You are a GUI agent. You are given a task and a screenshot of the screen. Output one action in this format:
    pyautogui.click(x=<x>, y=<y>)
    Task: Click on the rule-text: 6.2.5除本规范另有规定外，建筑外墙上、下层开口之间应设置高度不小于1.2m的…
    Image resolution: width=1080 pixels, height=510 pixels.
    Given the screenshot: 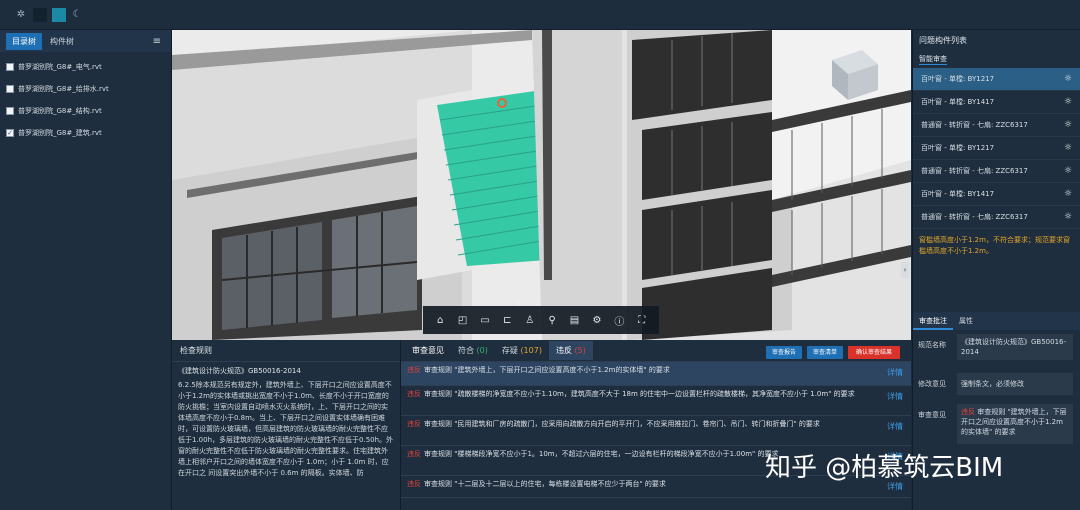 What is the action you would take?
    pyautogui.click(x=286, y=429)
    